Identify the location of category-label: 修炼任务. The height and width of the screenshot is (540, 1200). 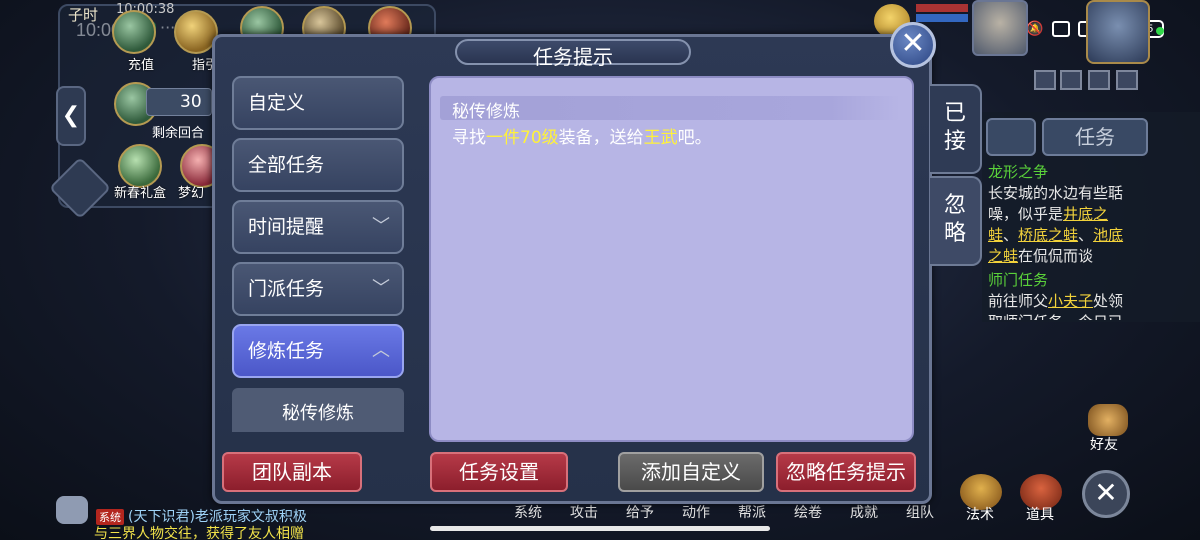
(286, 351).